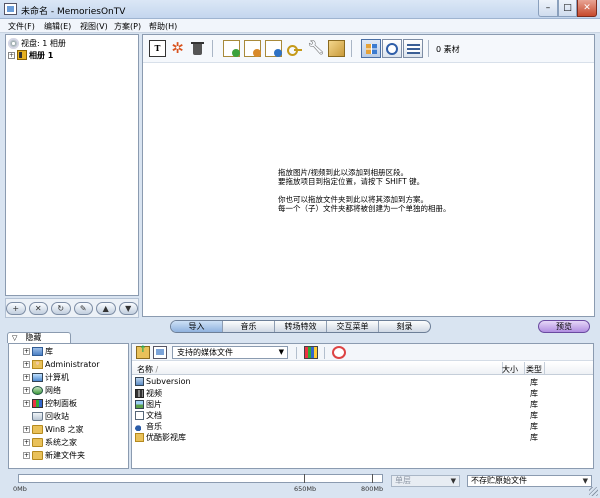 This screenshot has width=600, height=498. I want to click on album-node: + 相册 1, so click(30, 55).